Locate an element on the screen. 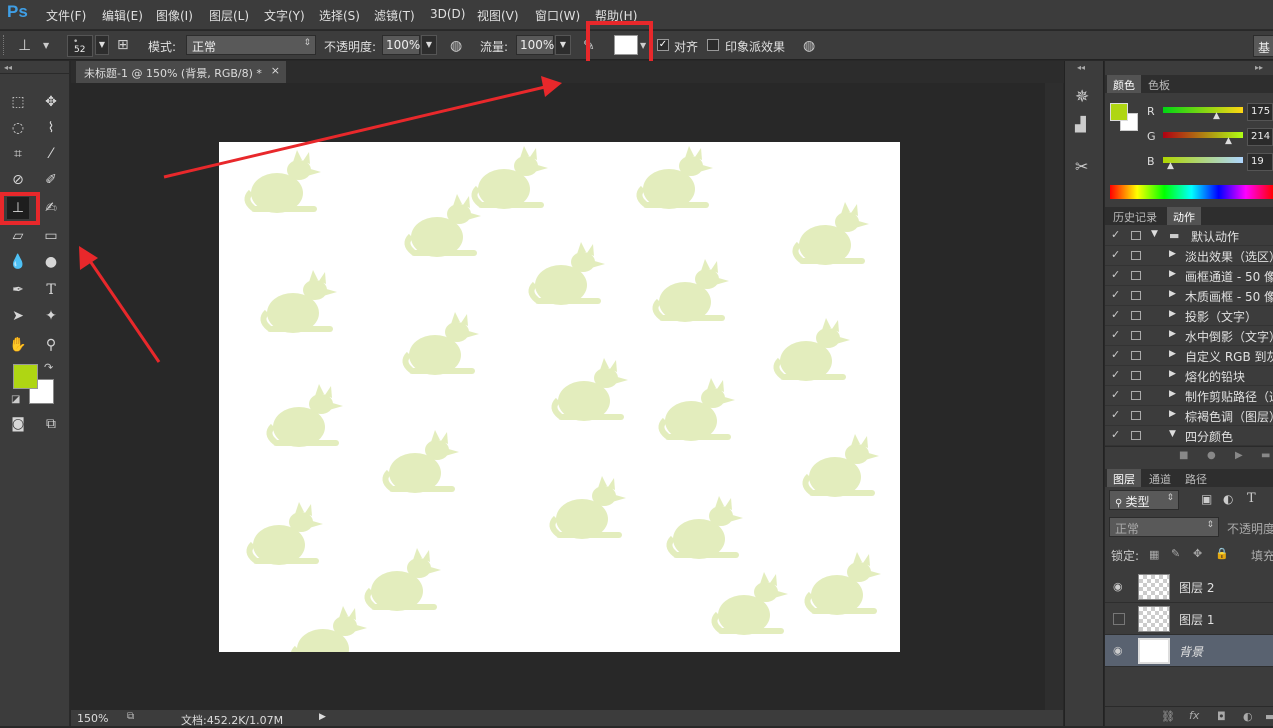 This screenshot has height=728, width=1273. navigator-icon: ✵ is located at coordinates (1082, 97).